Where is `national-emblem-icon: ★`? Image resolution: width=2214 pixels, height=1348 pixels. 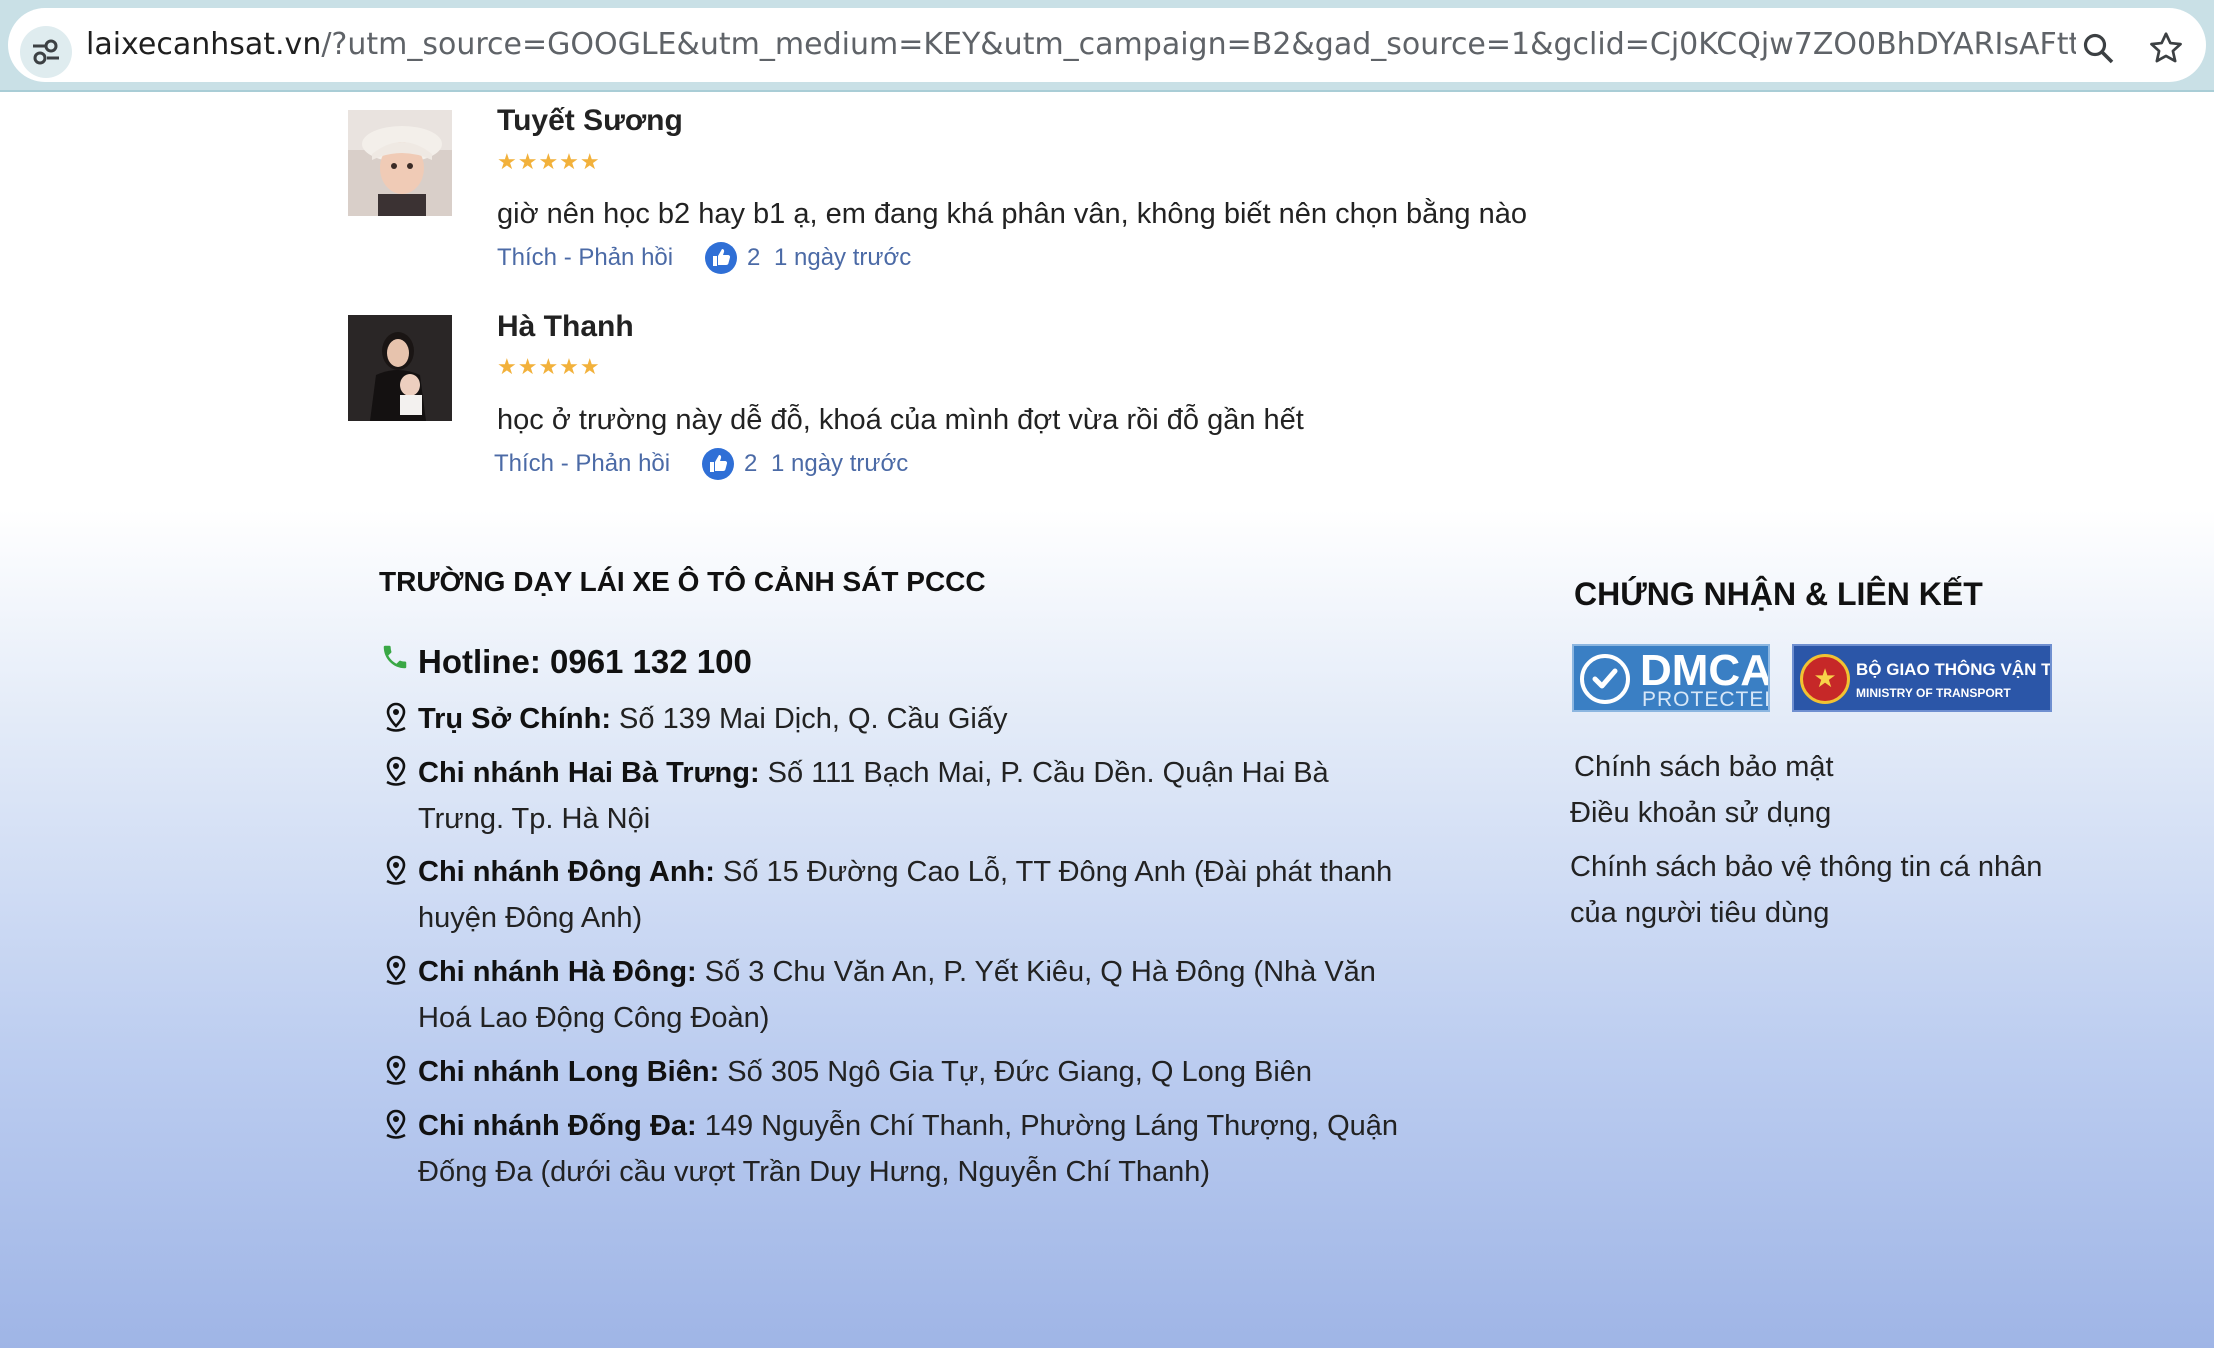 national-emblem-icon: ★ is located at coordinates (1825, 679).